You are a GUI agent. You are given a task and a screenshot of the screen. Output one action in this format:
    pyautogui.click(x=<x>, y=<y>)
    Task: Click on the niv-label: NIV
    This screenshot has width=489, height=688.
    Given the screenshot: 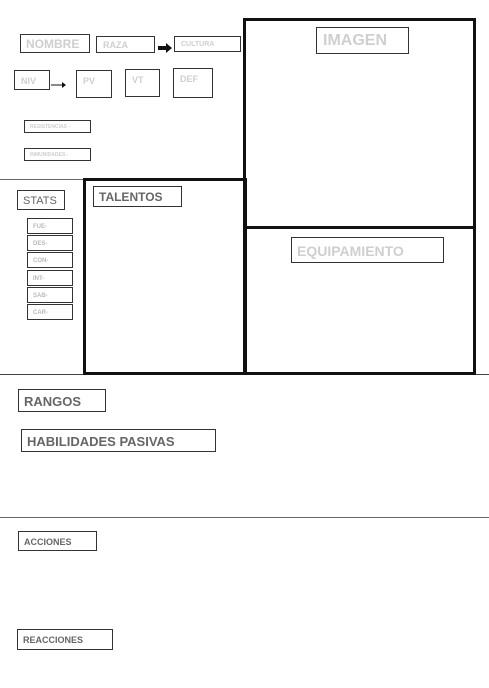 What is the action you would take?
    pyautogui.click(x=29, y=81)
    